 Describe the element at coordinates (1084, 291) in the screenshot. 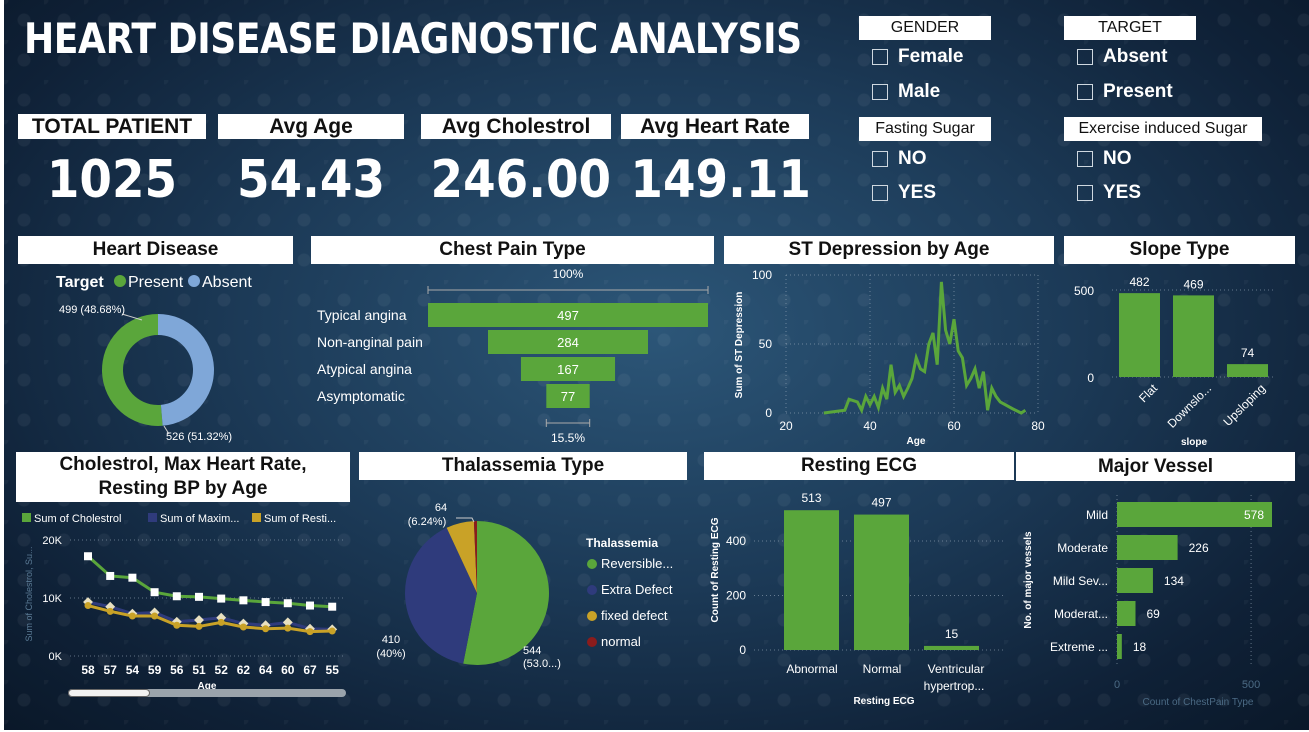

I see `y-tick-label: 500` at that location.